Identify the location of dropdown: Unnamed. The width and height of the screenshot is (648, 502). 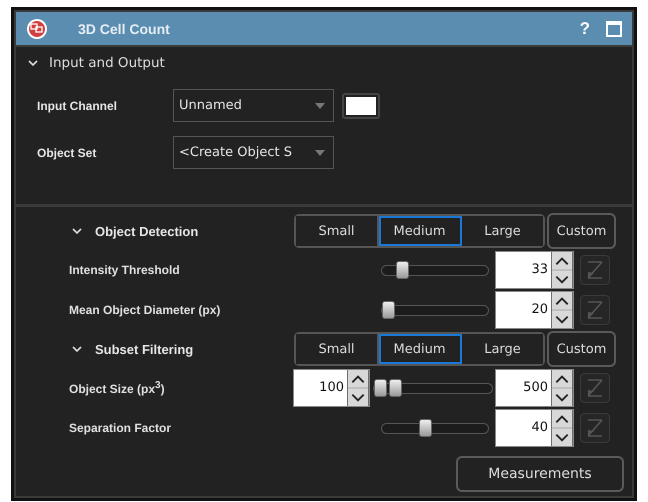
(253, 105).